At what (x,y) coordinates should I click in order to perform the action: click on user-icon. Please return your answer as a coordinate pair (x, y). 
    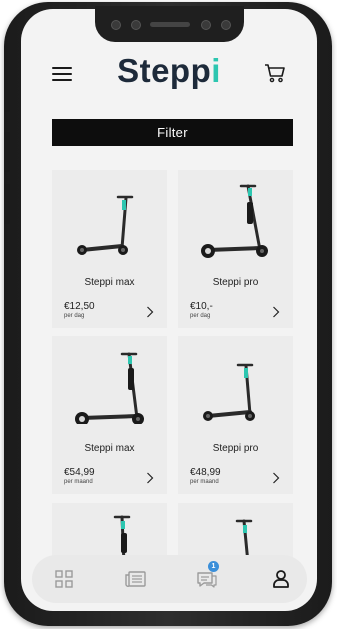
    Looking at the image, I should click on (281, 579).